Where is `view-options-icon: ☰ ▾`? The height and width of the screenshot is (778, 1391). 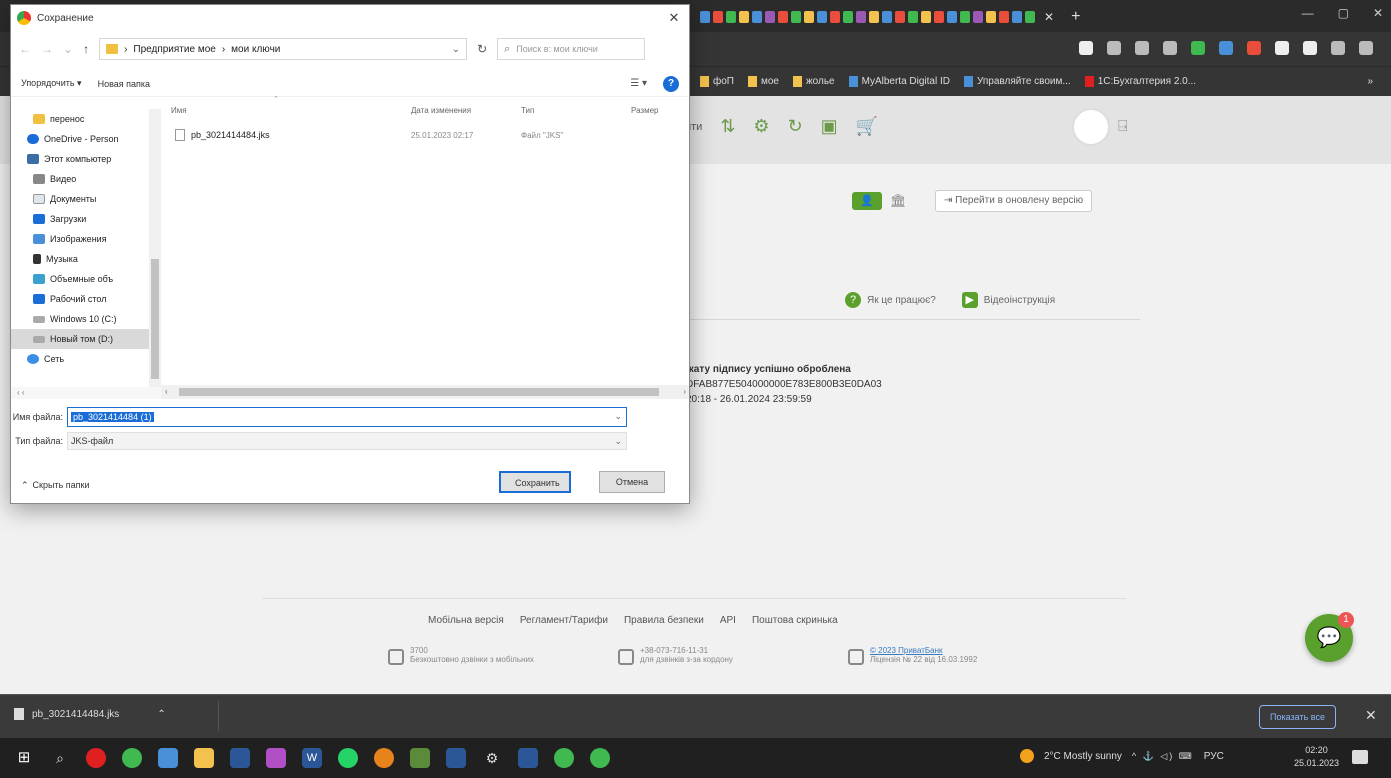 view-options-icon: ☰ ▾ is located at coordinates (638, 83).